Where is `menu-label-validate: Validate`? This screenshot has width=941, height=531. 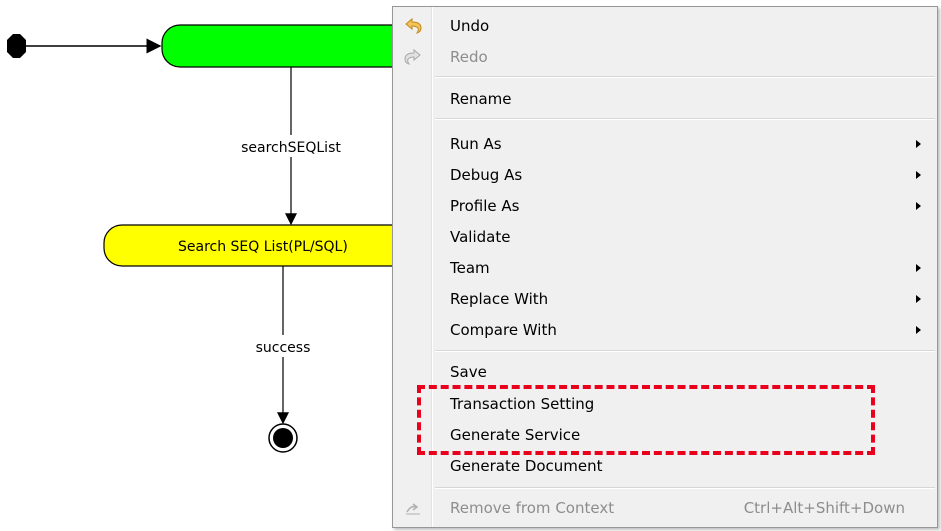 menu-label-validate: Validate is located at coordinates (480, 237).